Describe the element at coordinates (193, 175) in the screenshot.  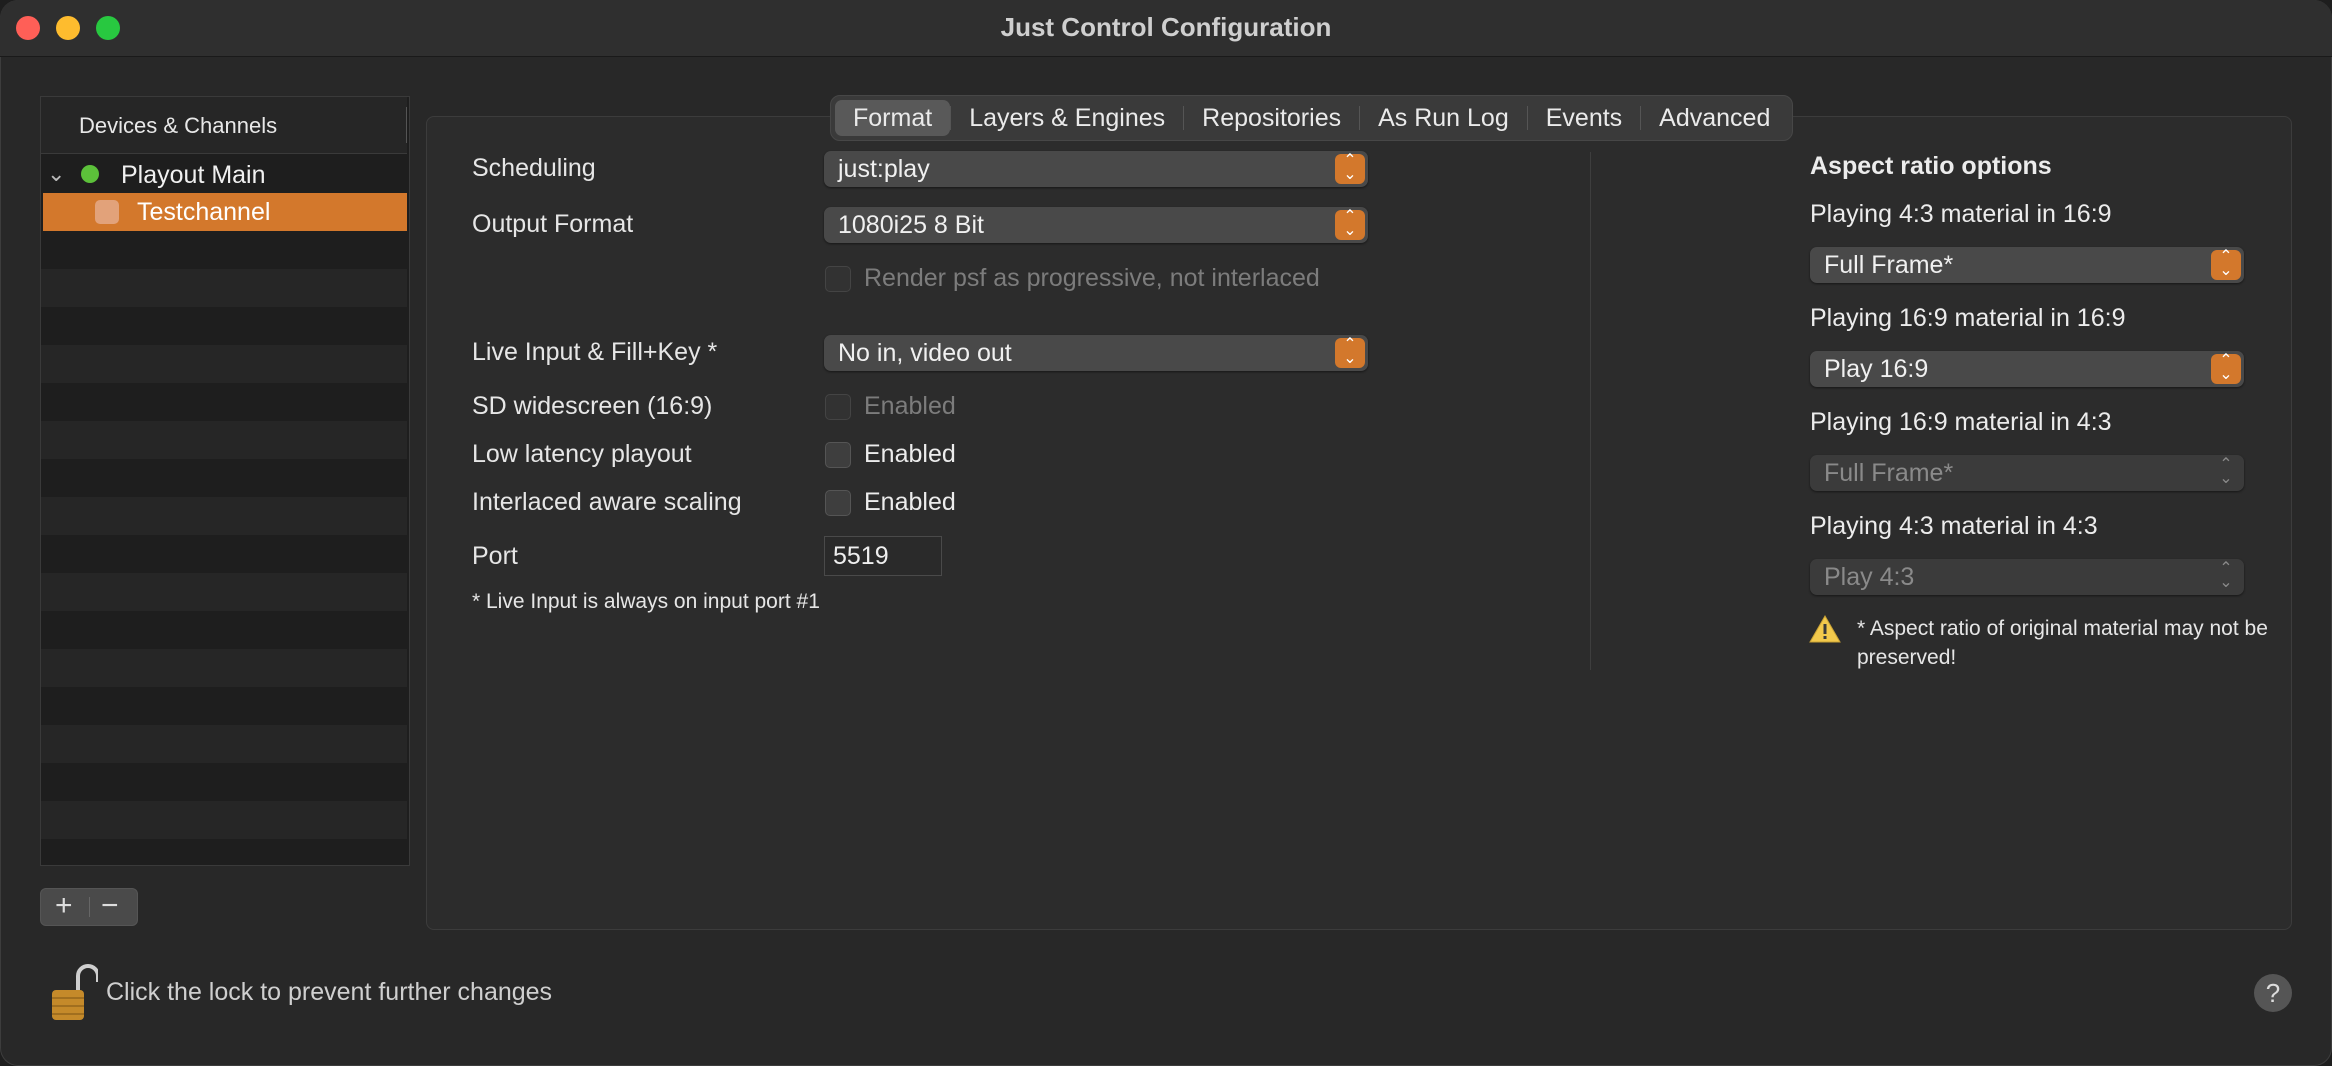
I see `list-item-label: Playout Main` at that location.